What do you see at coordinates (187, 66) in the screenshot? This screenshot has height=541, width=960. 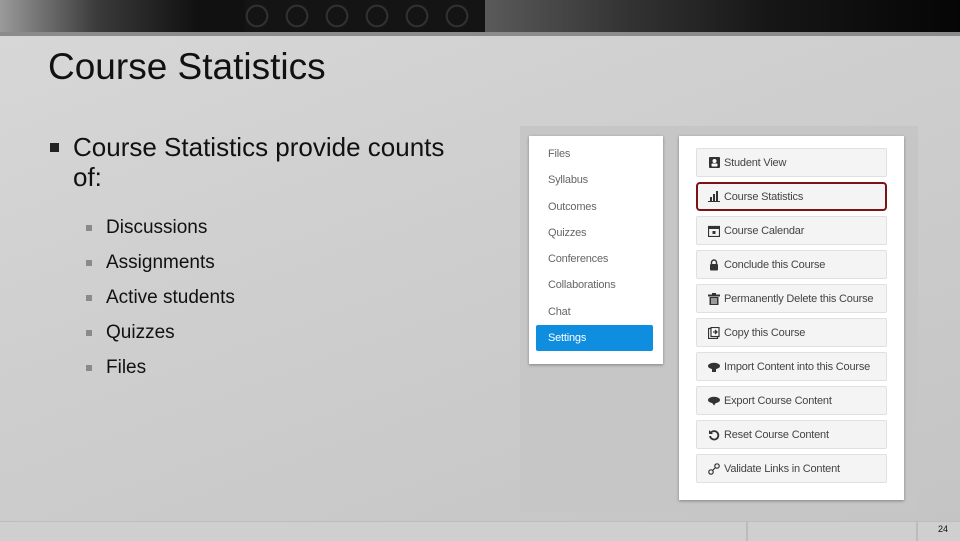 I see `slide-title: Course Statistics` at bounding box center [187, 66].